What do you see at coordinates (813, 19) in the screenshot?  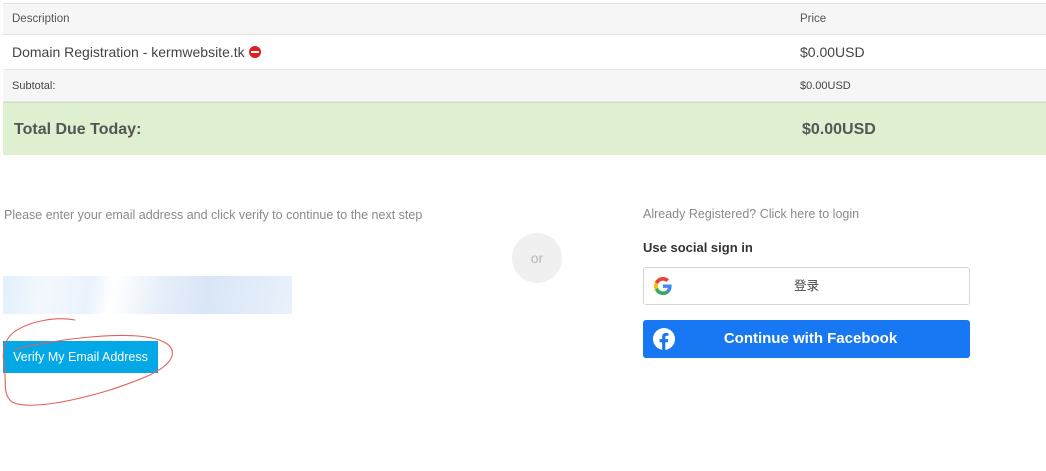 I see `column-header-price: Price` at bounding box center [813, 19].